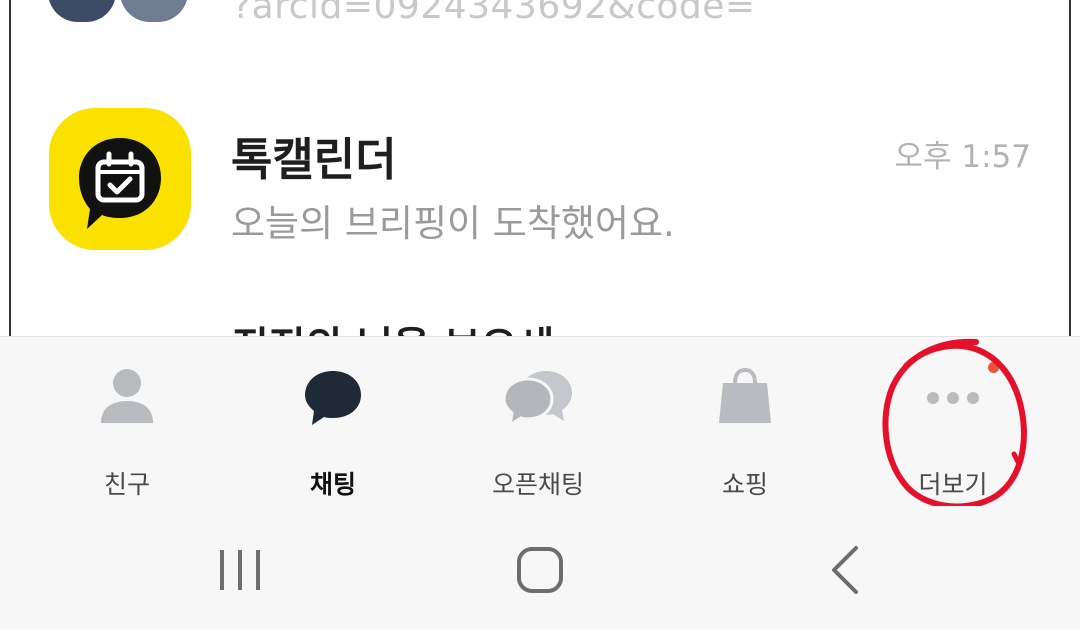  What do you see at coordinates (240, 570) in the screenshot?
I see `recent-apps-icon` at bounding box center [240, 570].